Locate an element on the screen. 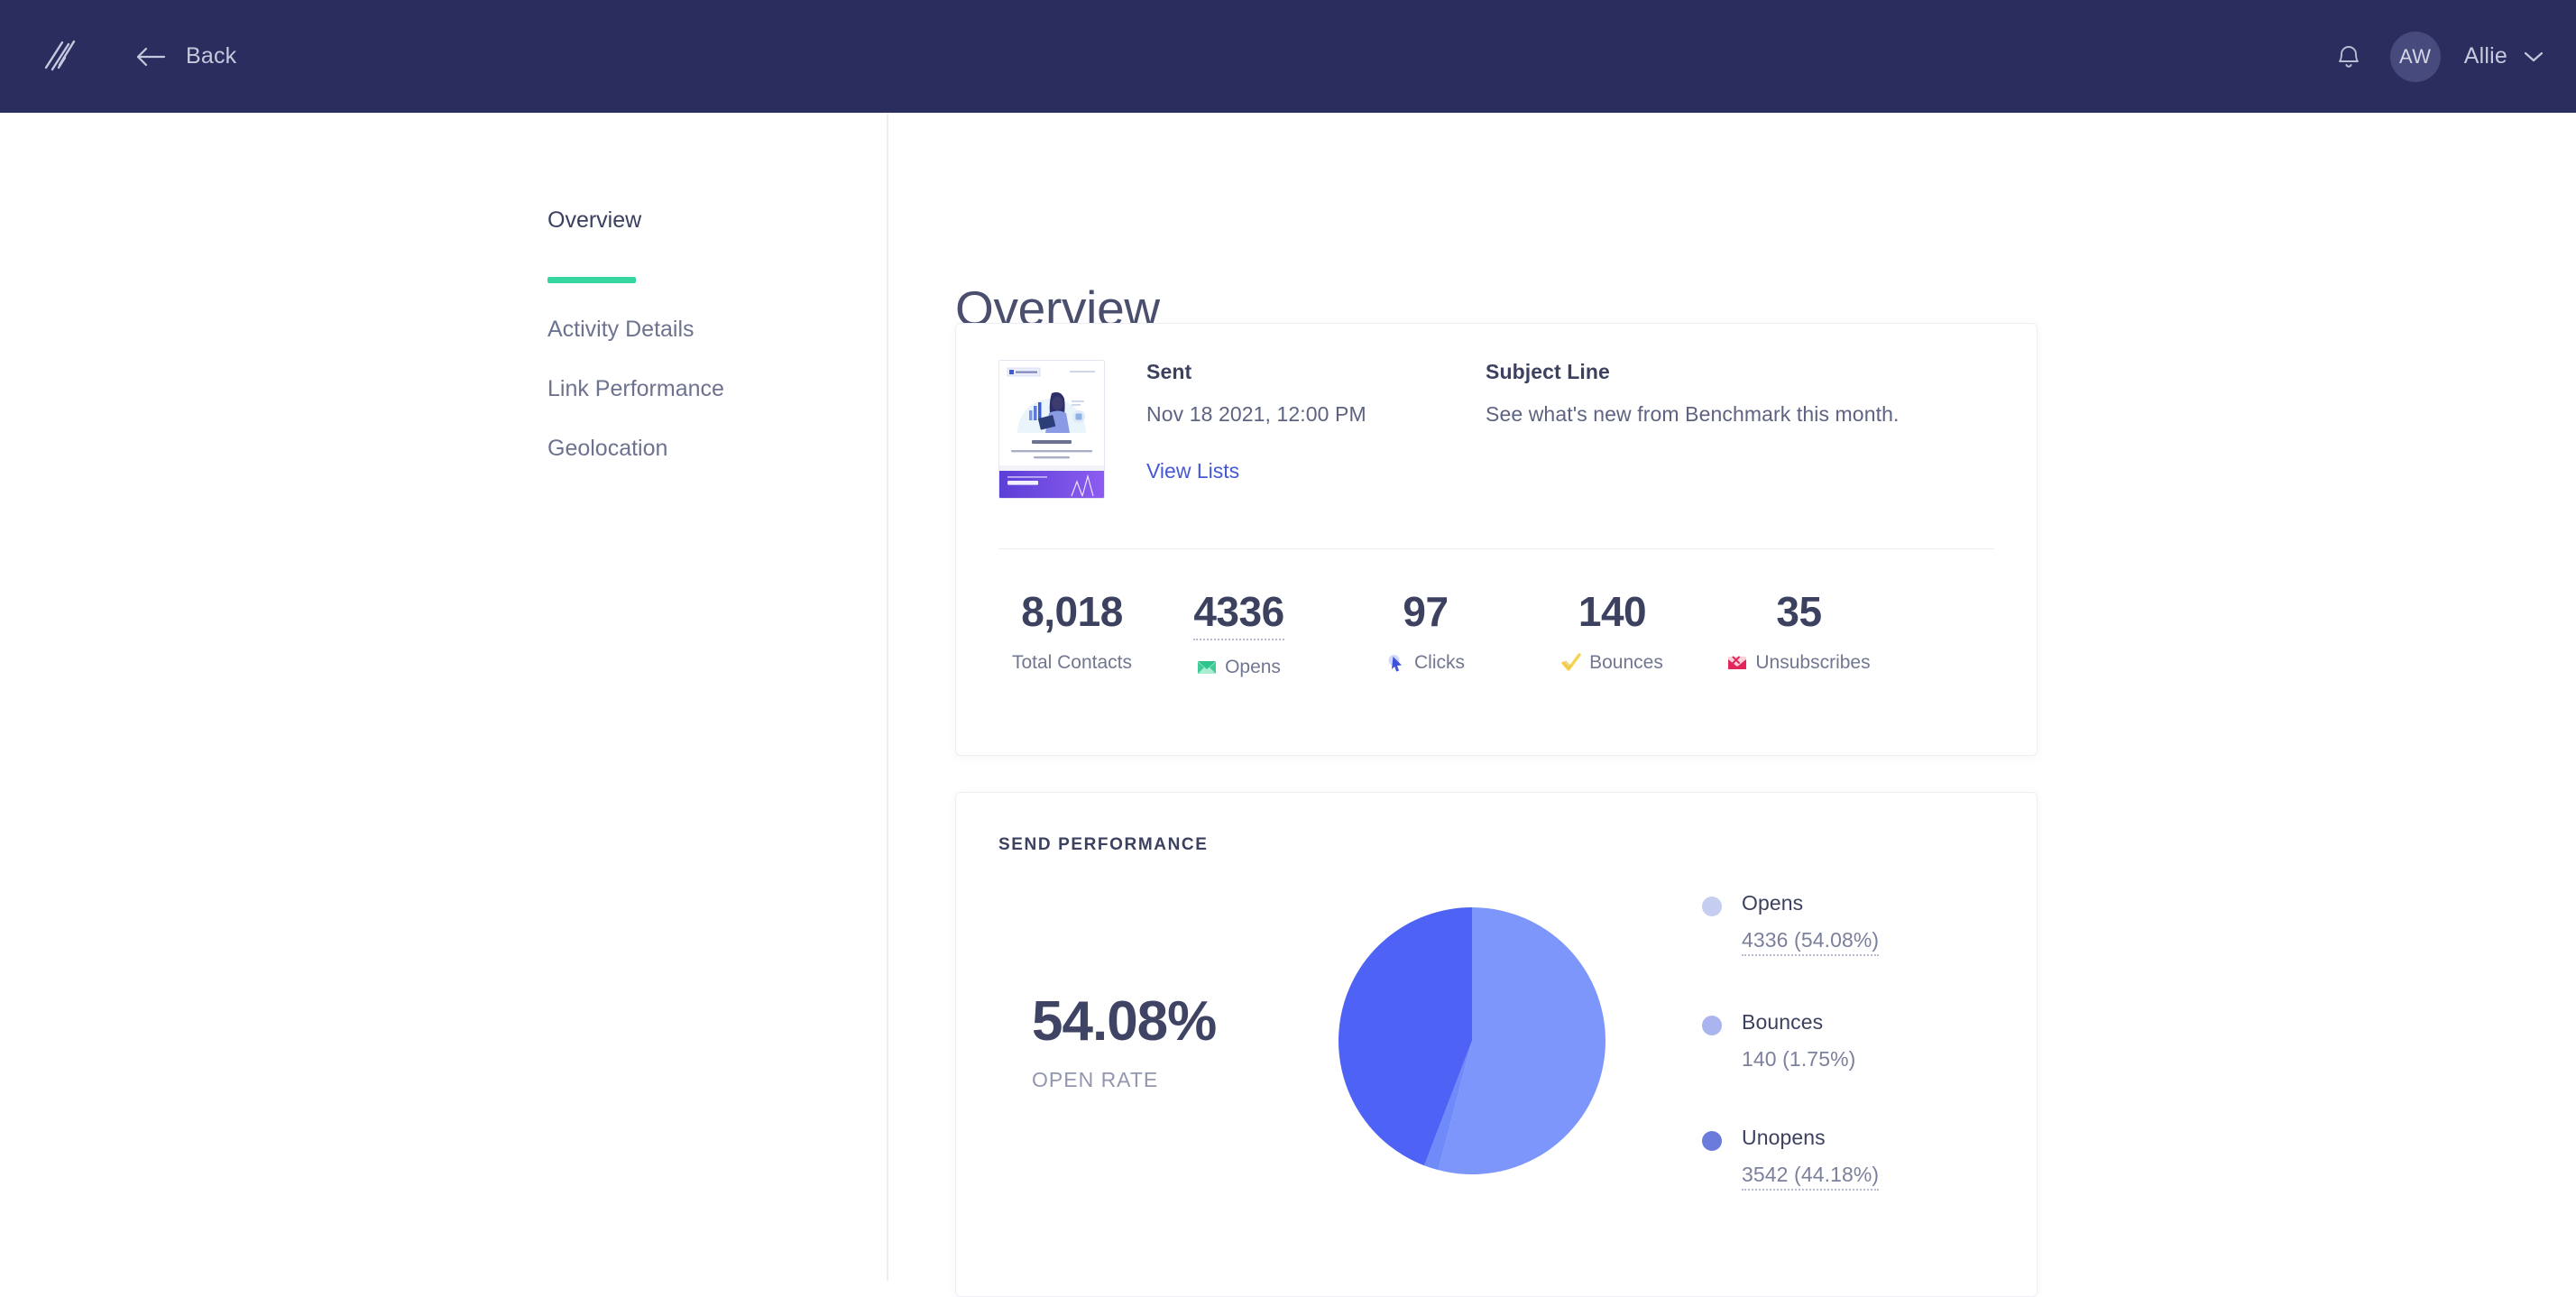 This screenshot has height=1297, width=2576. user-menu: Allie is located at coordinates (2504, 56).